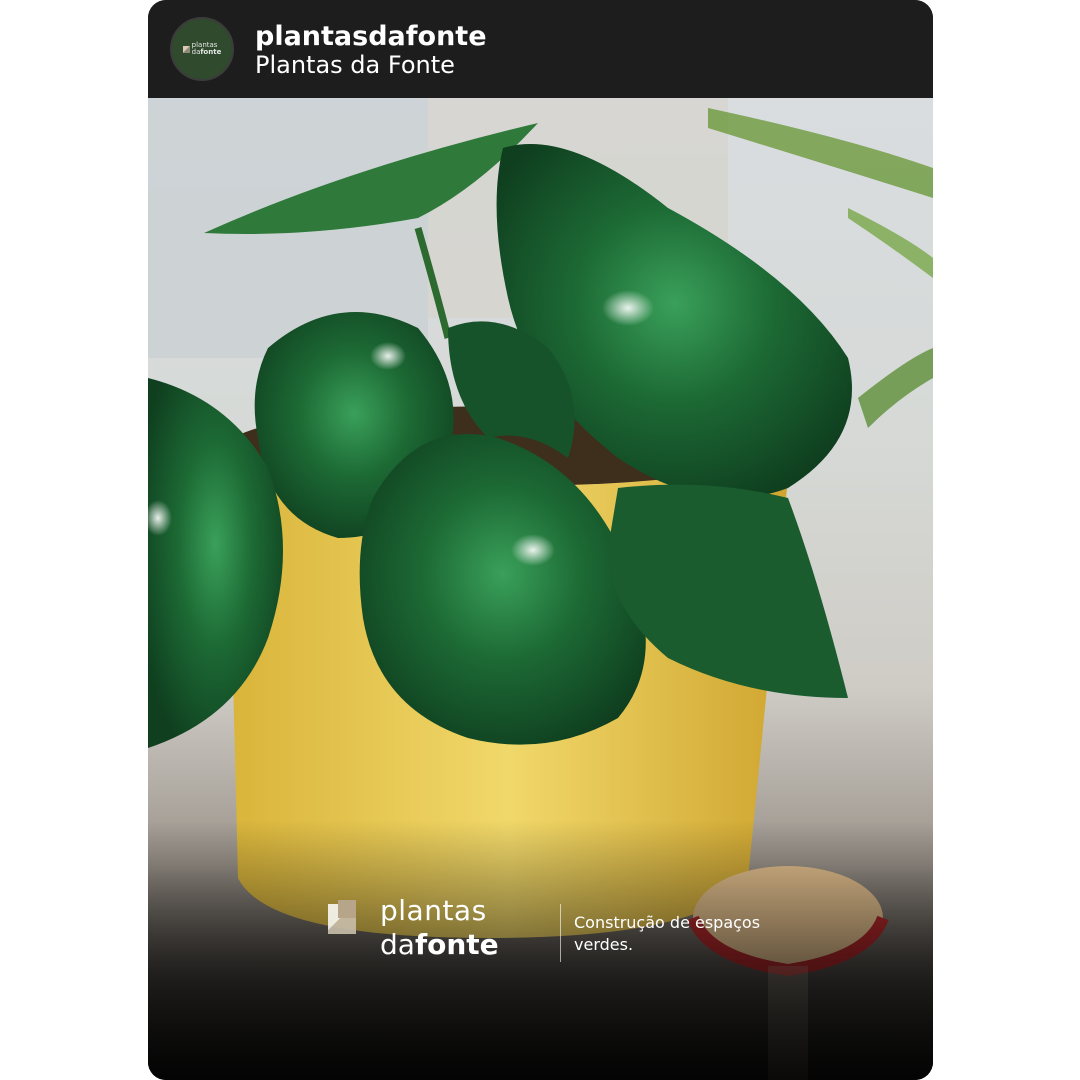  Describe the element at coordinates (433, 910) in the screenshot. I see `brand-wordmark-line1: plantas` at that location.